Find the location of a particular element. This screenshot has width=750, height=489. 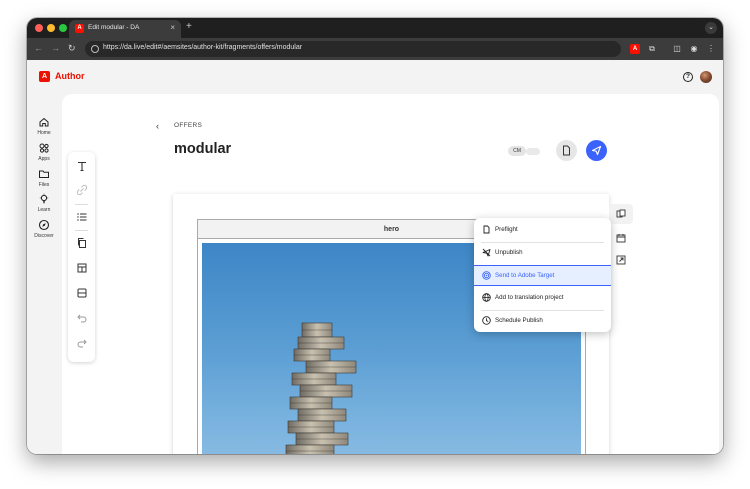

copy-block-button is located at coordinates (81, 243).